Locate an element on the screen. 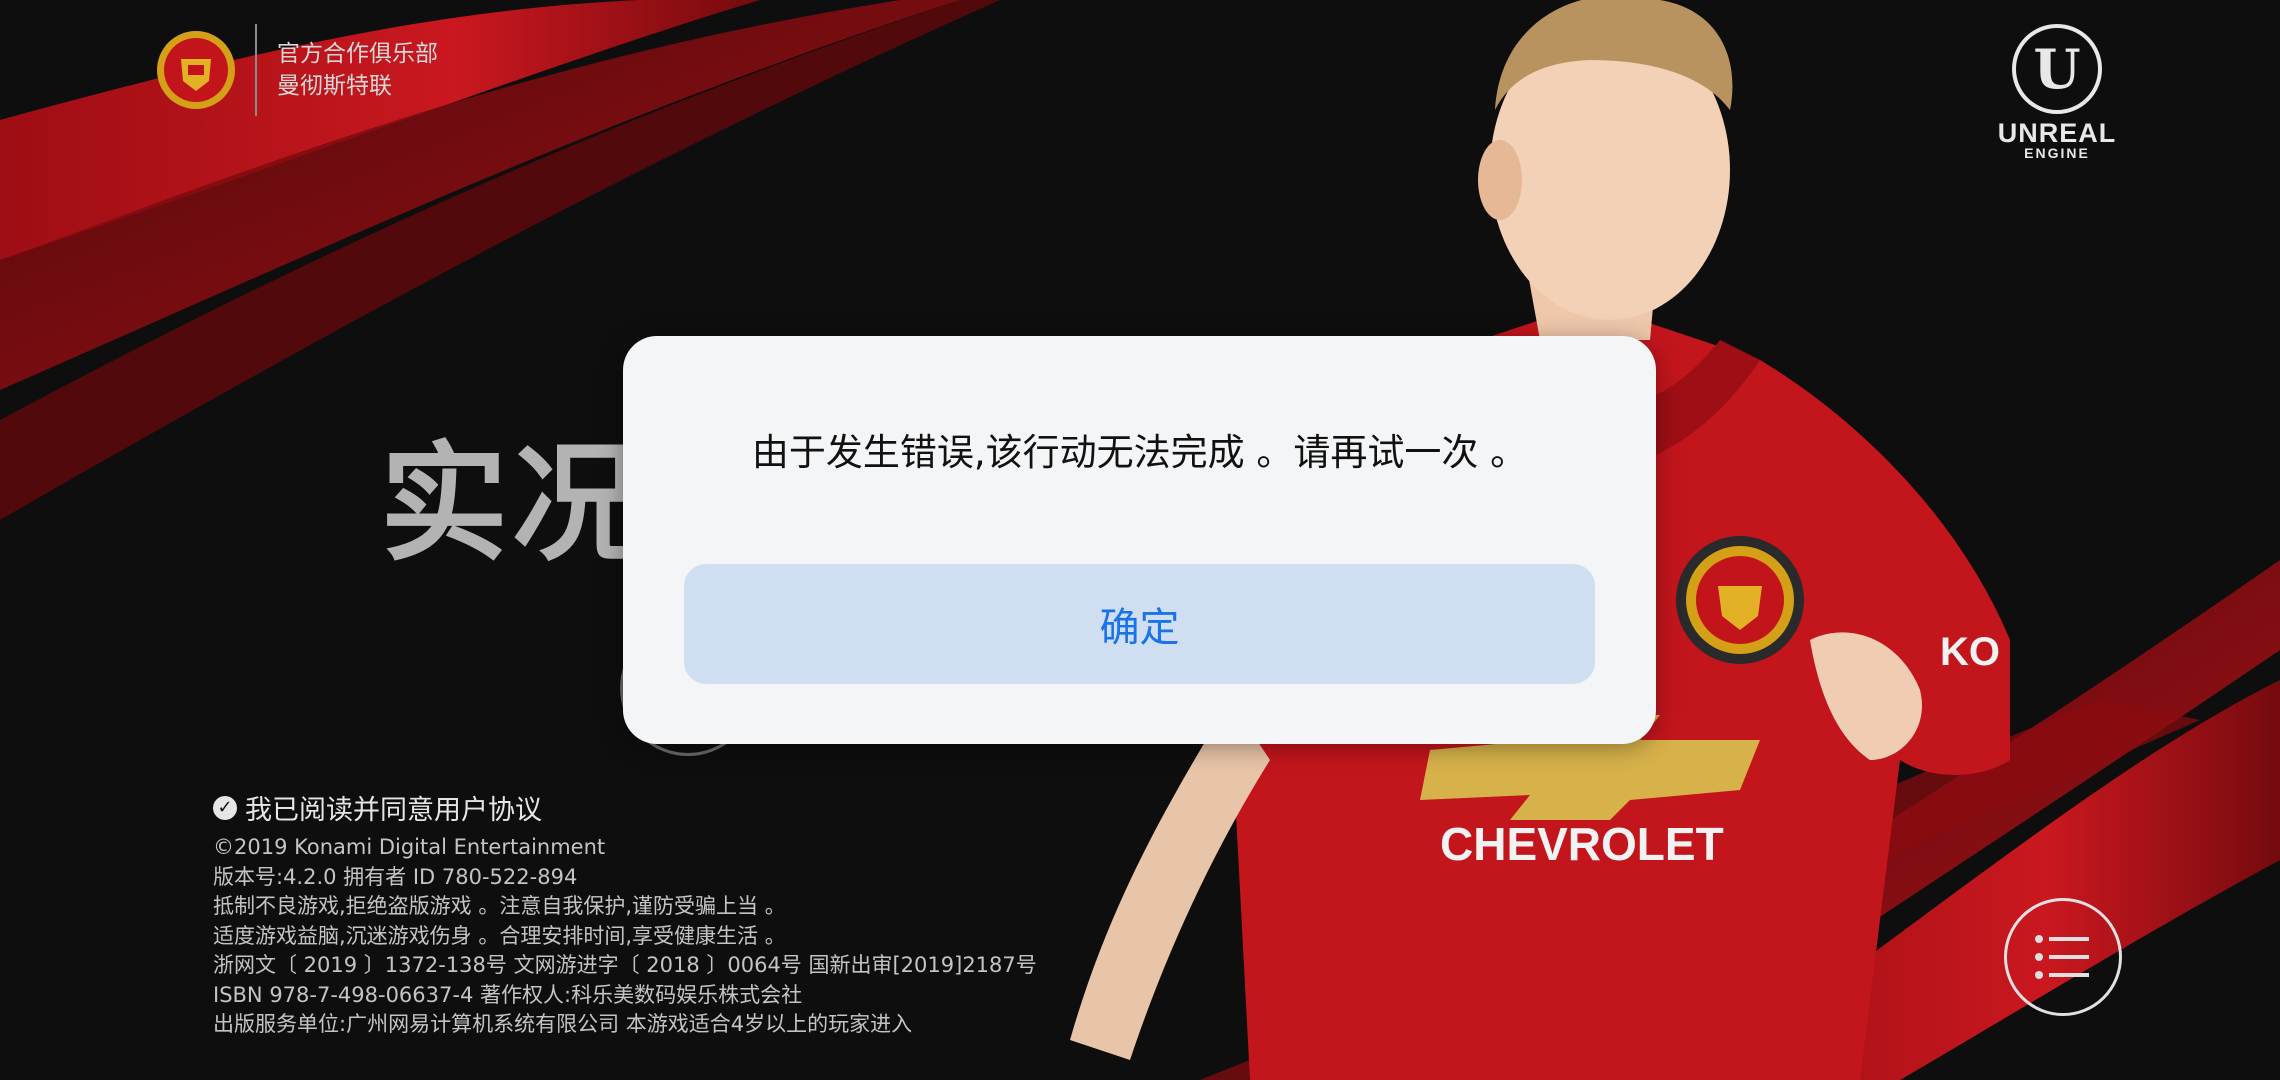  game-title: 实况 is located at coordinates (512, 504).